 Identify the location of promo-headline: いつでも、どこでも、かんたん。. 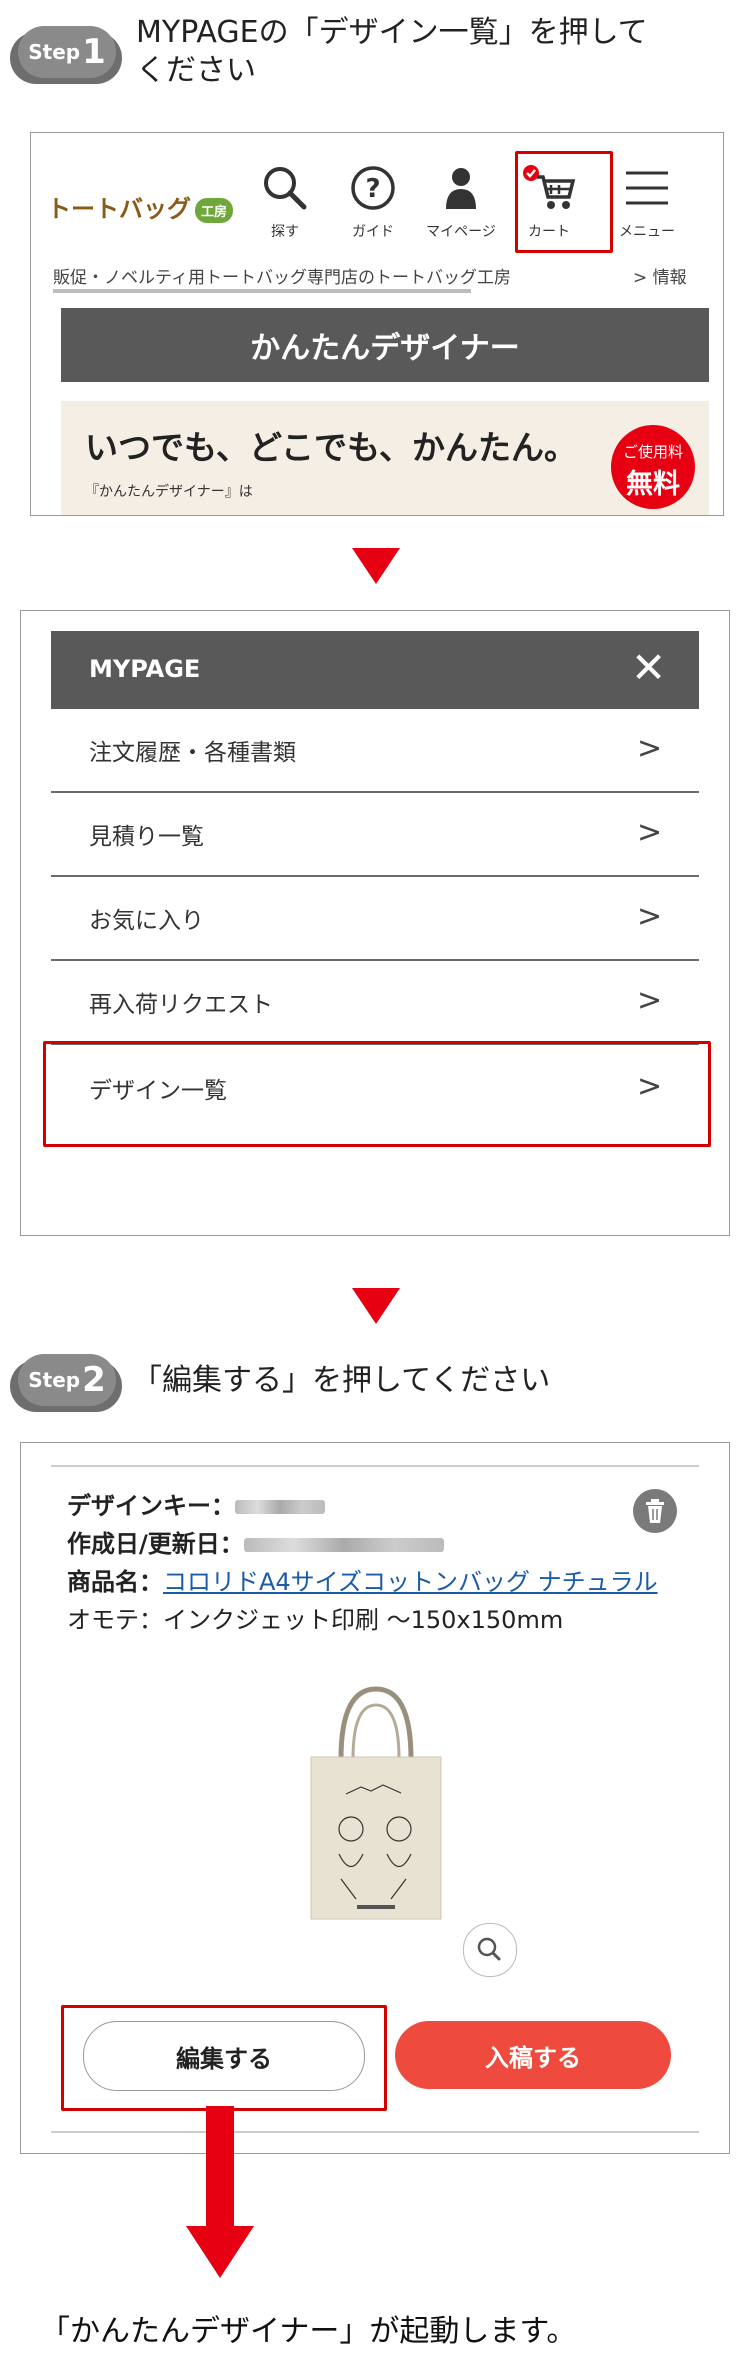
(331, 447).